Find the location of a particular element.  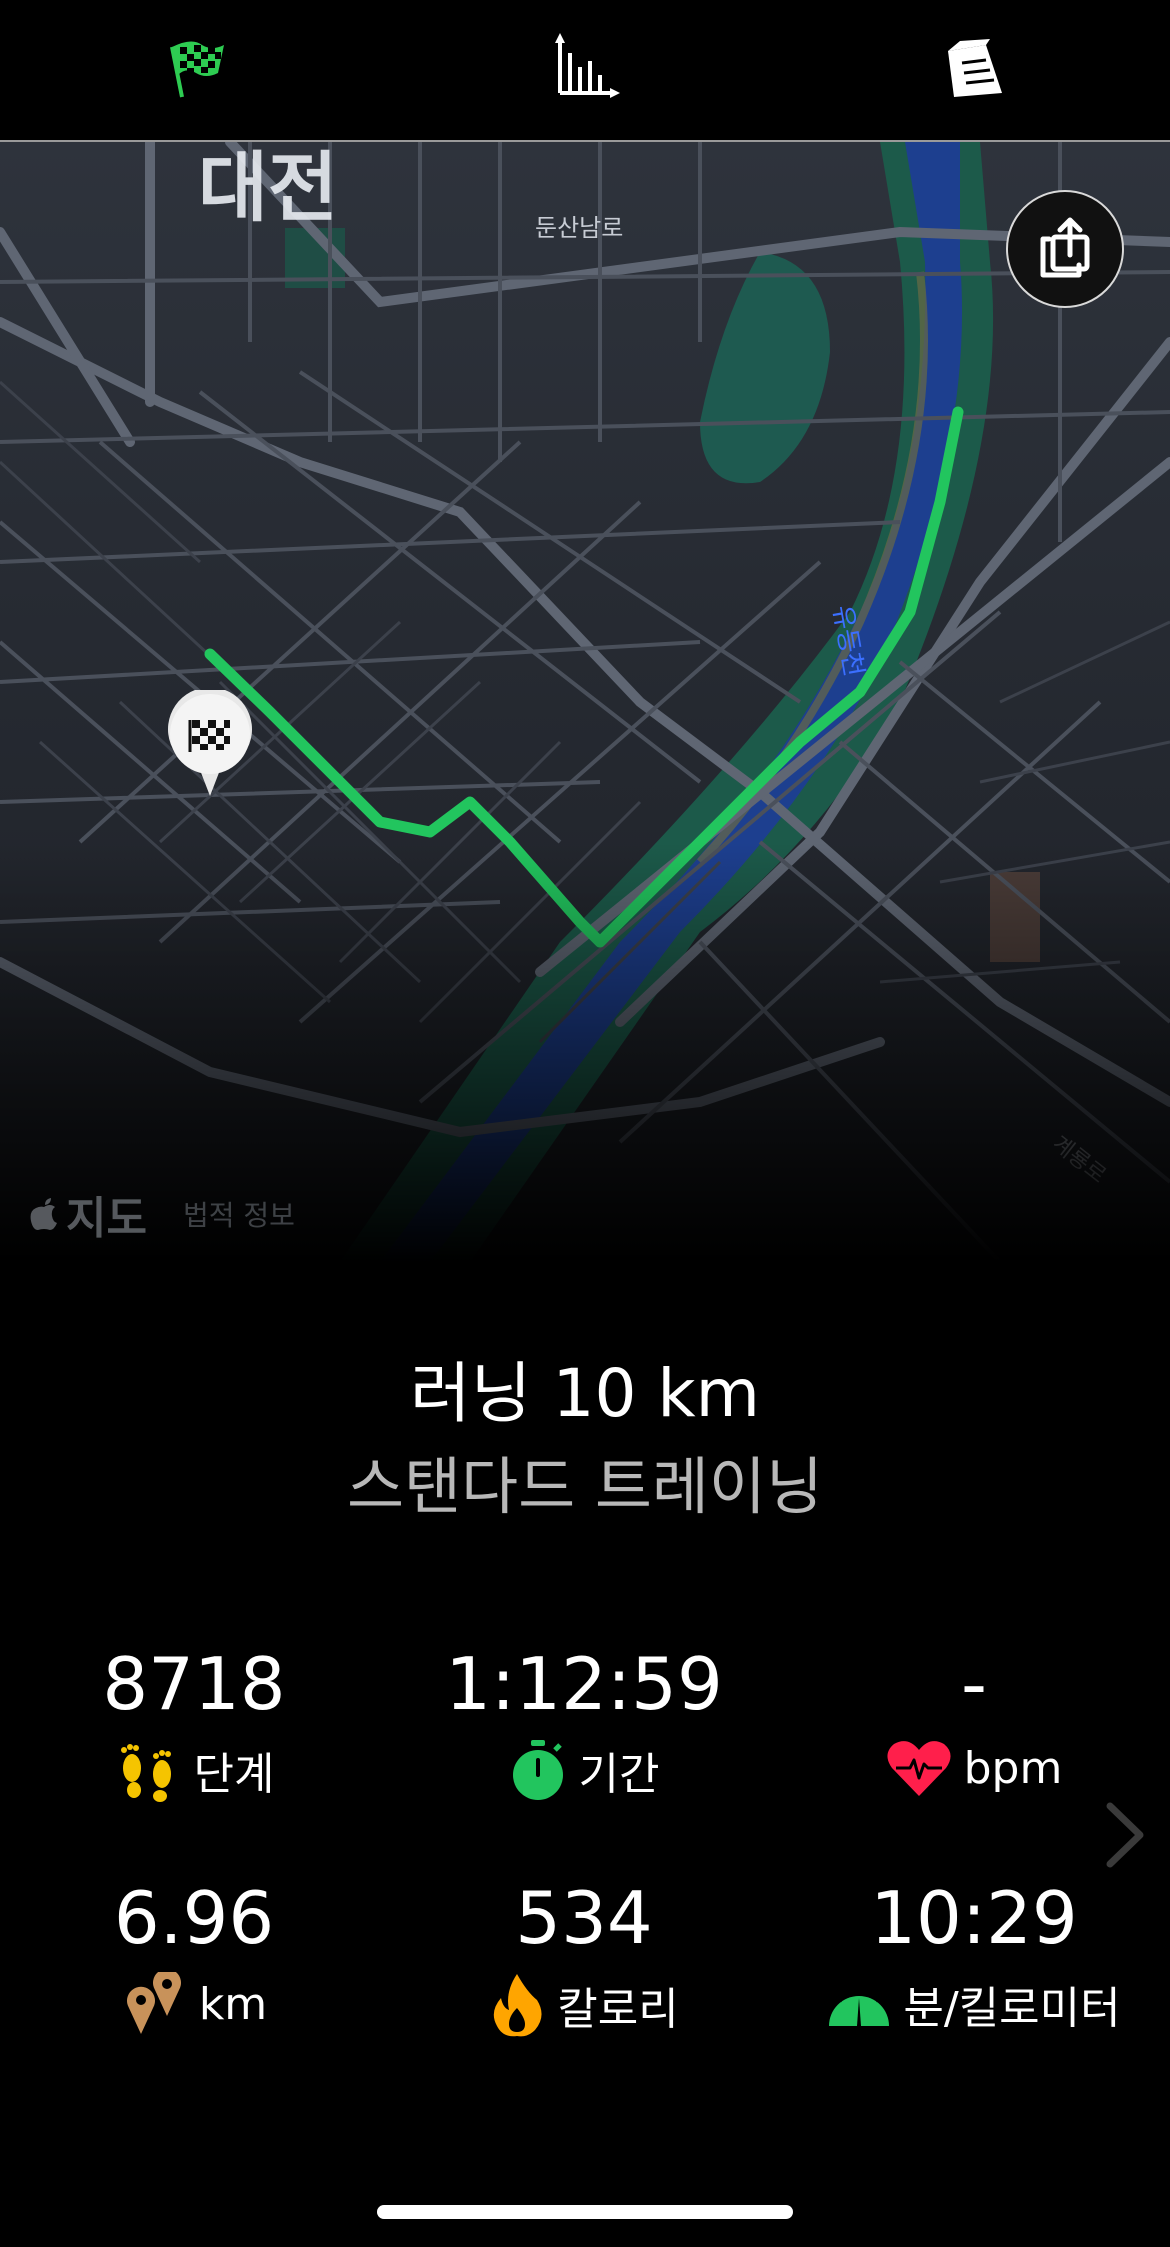

checkered-flag-icon is located at coordinates (197, 69).